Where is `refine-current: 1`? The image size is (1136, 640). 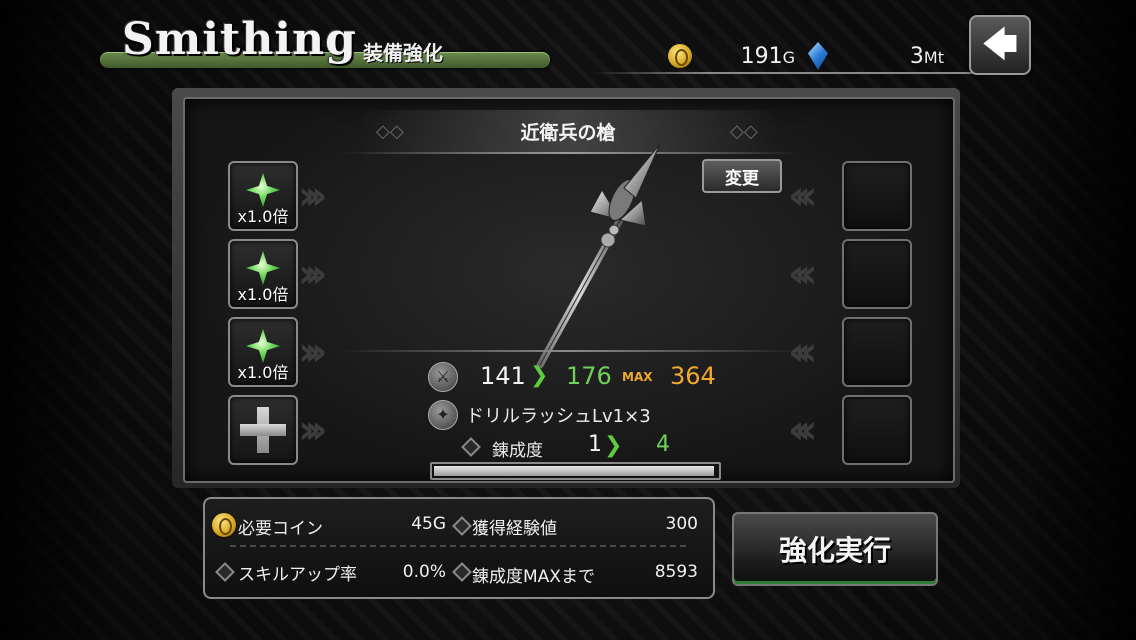
refine-current: 1 is located at coordinates (595, 444).